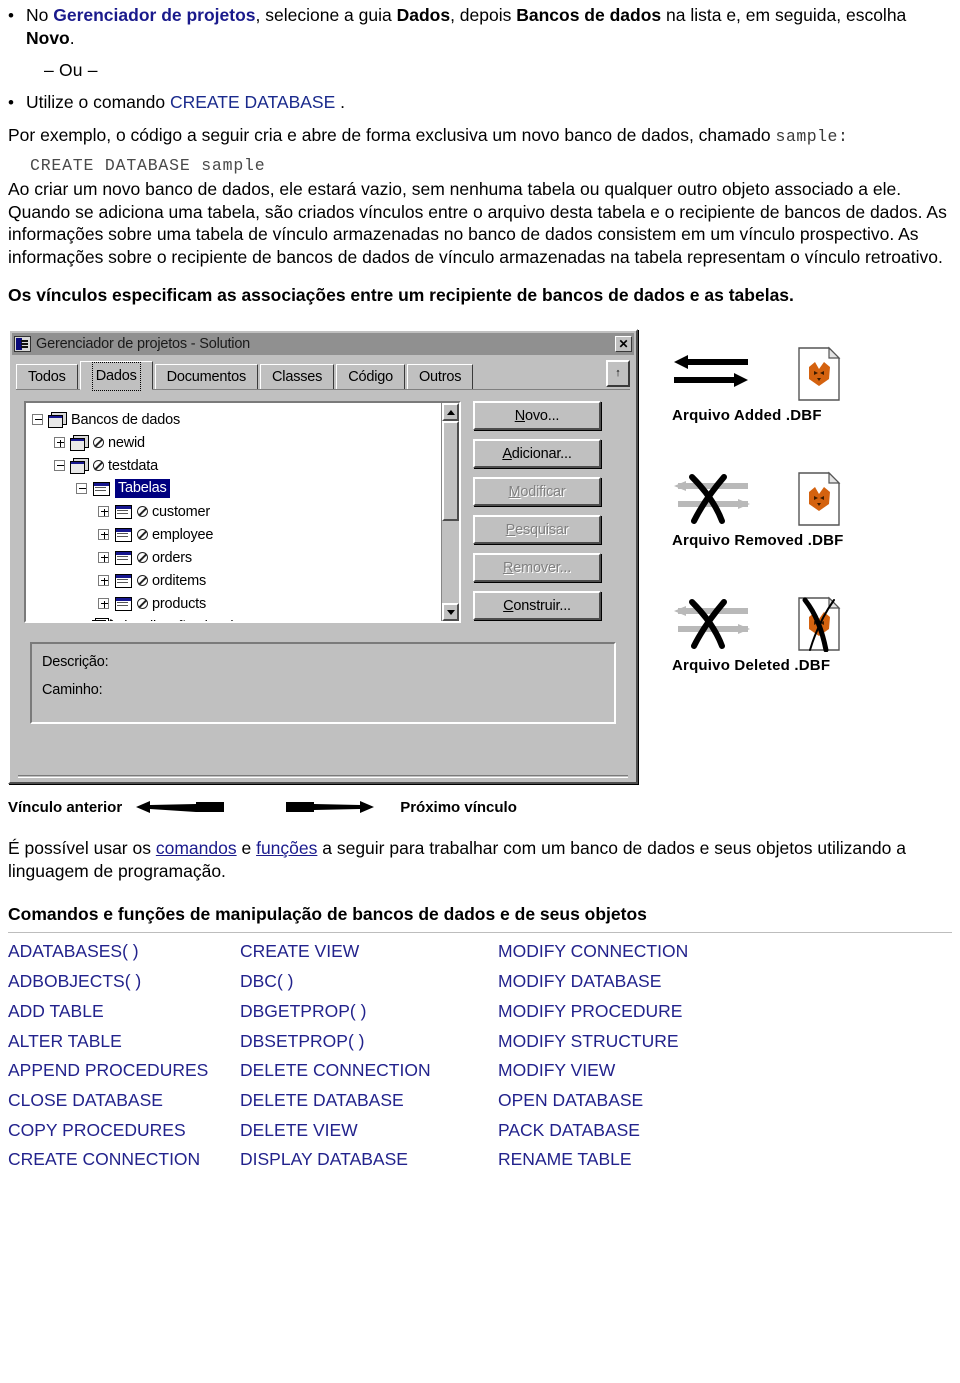  What do you see at coordinates (507, 453) in the screenshot?
I see `button-accel-char: A` at bounding box center [507, 453].